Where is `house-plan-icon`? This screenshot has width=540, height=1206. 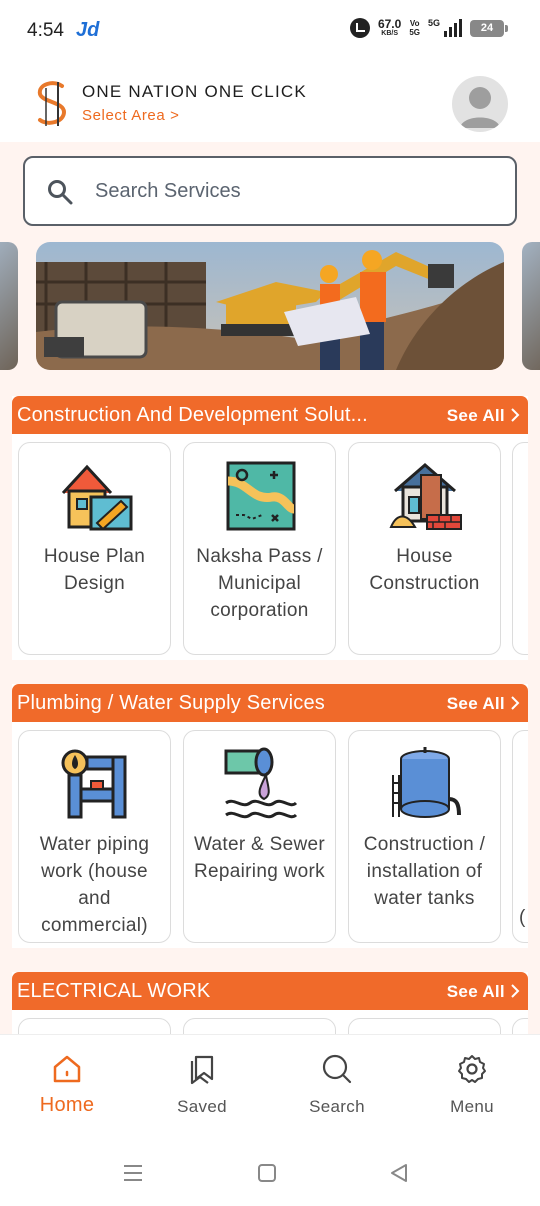
house-plan-icon is located at coordinates (97, 497).